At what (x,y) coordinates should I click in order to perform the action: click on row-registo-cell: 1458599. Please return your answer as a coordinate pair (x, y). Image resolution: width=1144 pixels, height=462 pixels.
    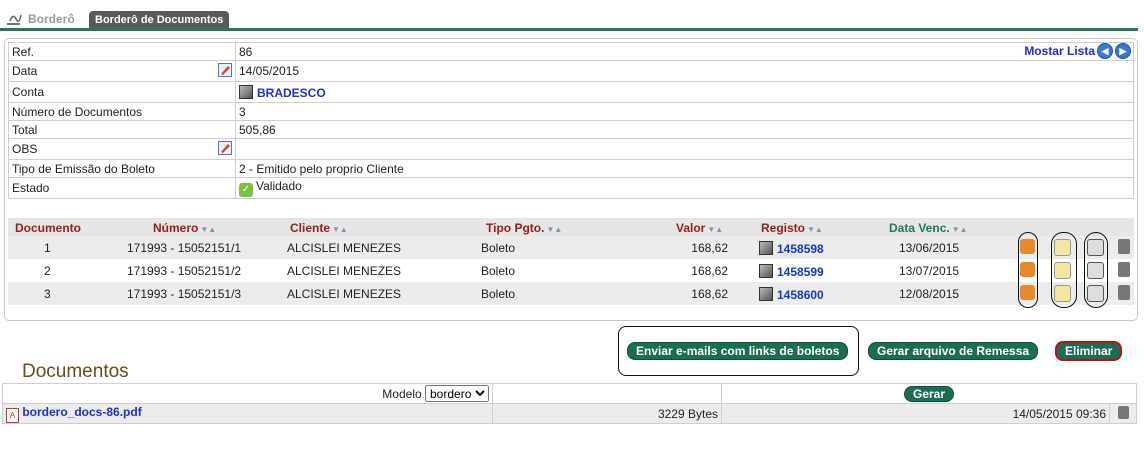
    Looking at the image, I should click on (791, 271).